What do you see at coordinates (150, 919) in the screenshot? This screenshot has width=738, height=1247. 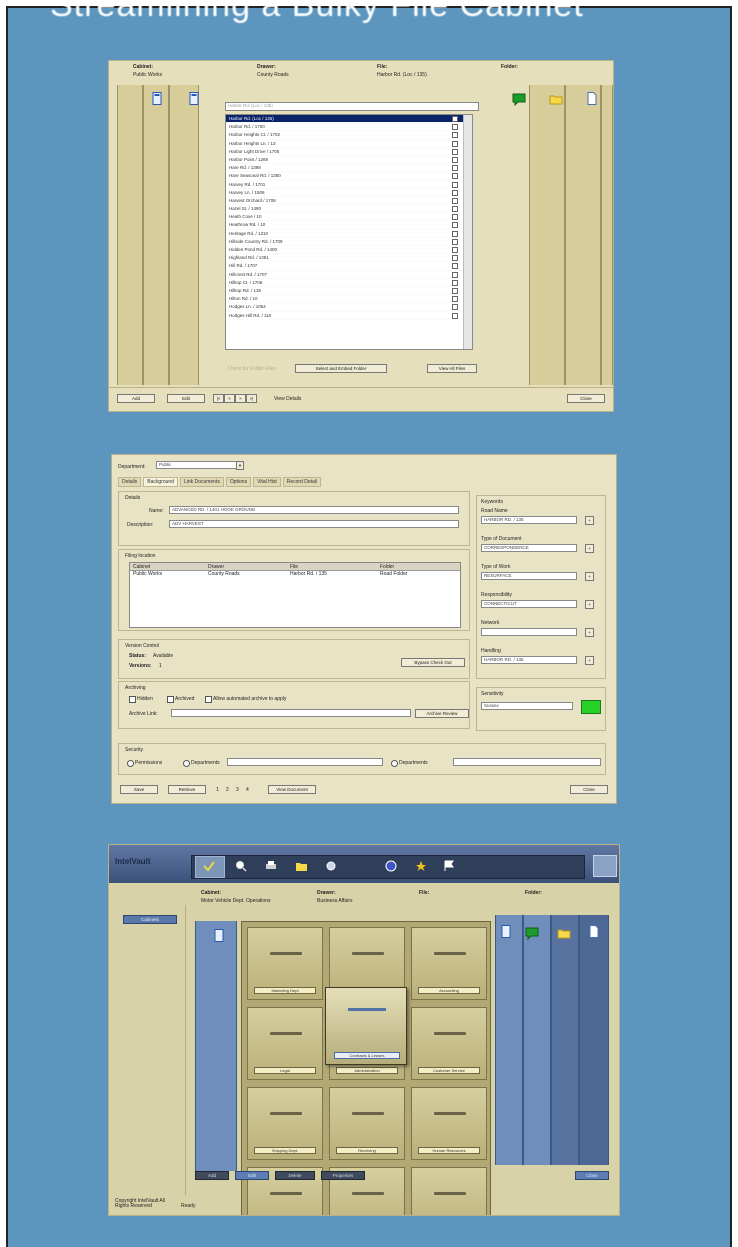 I see `cabinets-button: Cabinets` at bounding box center [150, 919].